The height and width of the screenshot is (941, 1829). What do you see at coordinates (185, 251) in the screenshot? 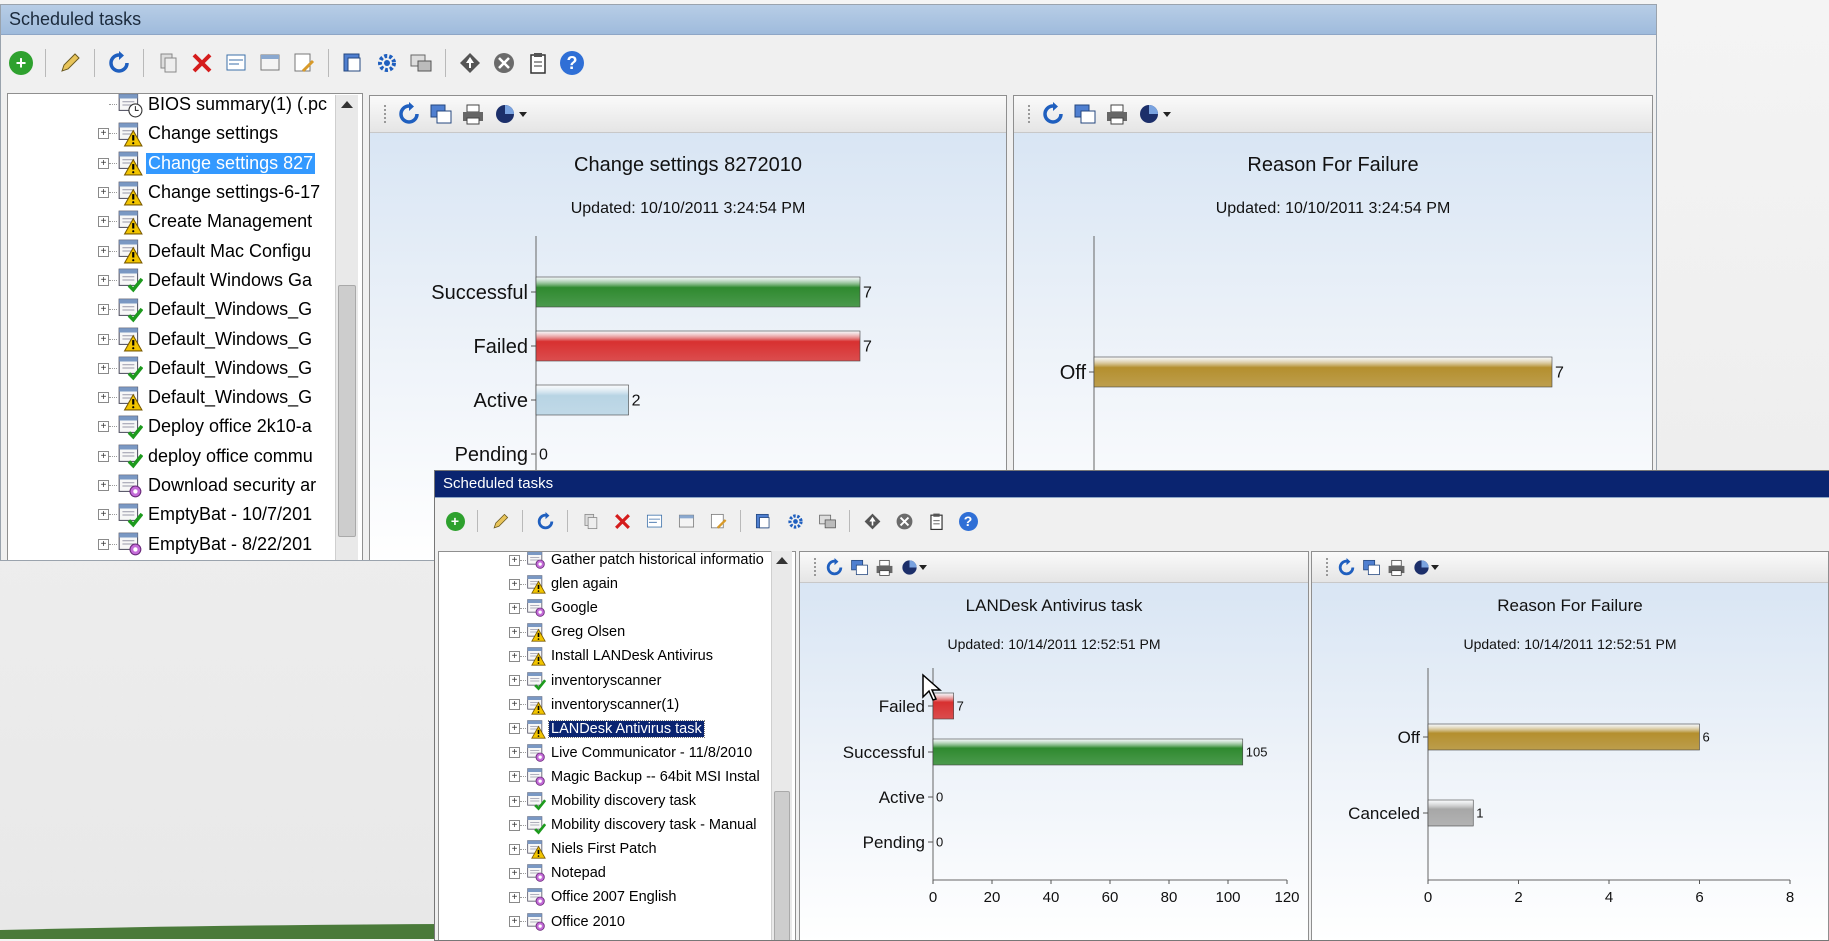
I see `tree-item: + Default Mac Configu` at bounding box center [185, 251].